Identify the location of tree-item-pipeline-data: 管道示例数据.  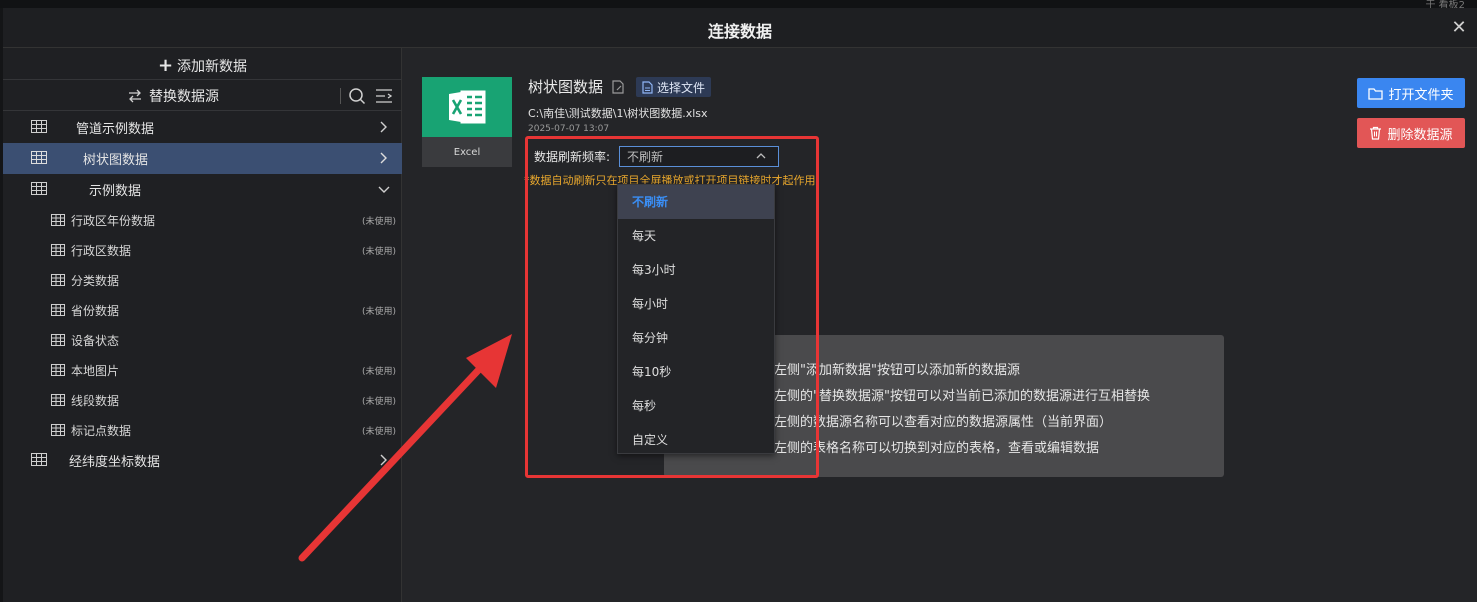
(202, 127).